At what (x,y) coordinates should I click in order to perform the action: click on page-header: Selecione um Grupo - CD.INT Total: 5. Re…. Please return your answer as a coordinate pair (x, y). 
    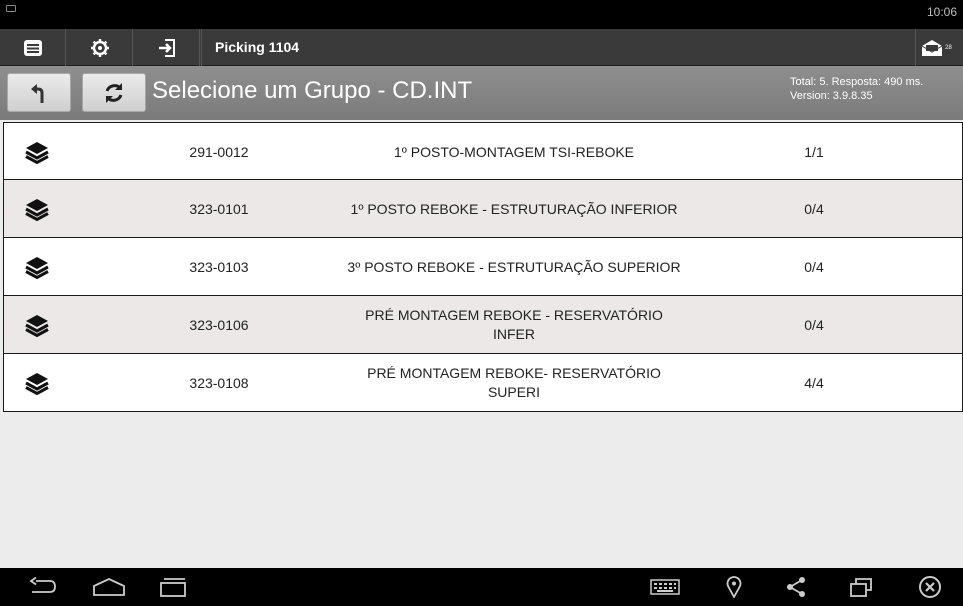
    Looking at the image, I should click on (481, 93).